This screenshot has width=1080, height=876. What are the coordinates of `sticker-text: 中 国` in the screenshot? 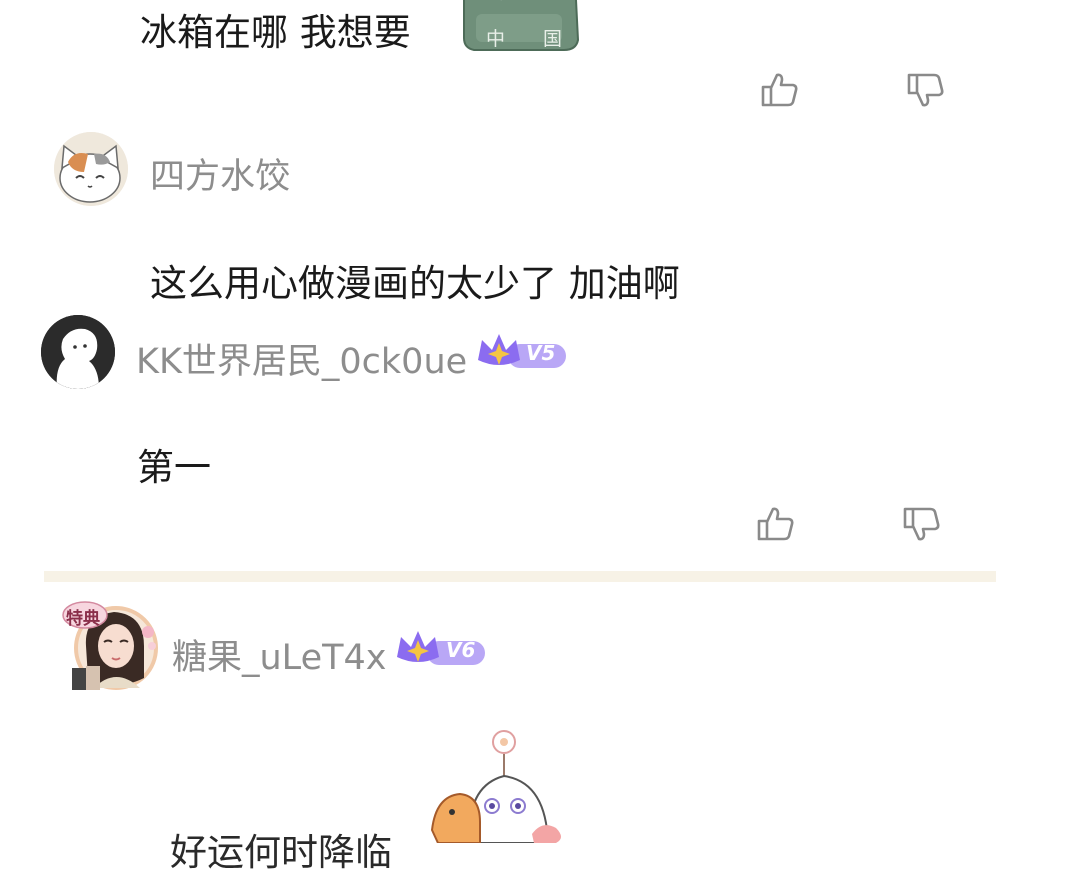 It's located at (532, 39).